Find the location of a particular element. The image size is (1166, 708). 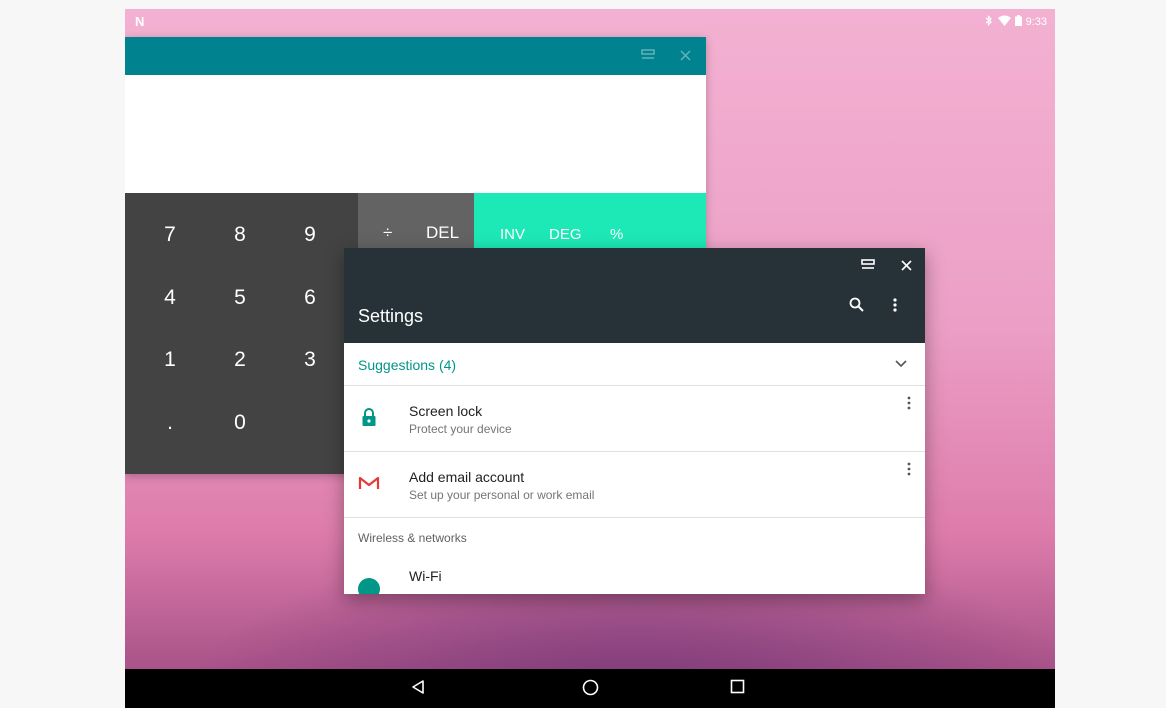

key-0: 0 is located at coordinates (240, 423).